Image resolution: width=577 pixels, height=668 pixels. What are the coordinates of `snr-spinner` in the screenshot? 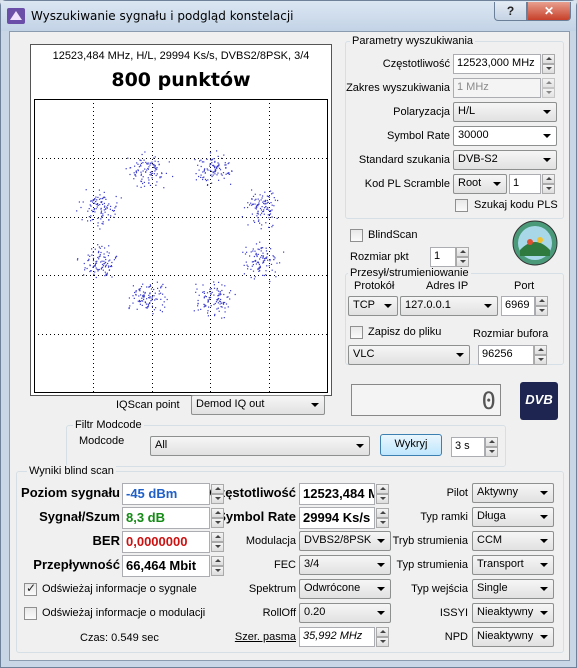 It's located at (217, 518).